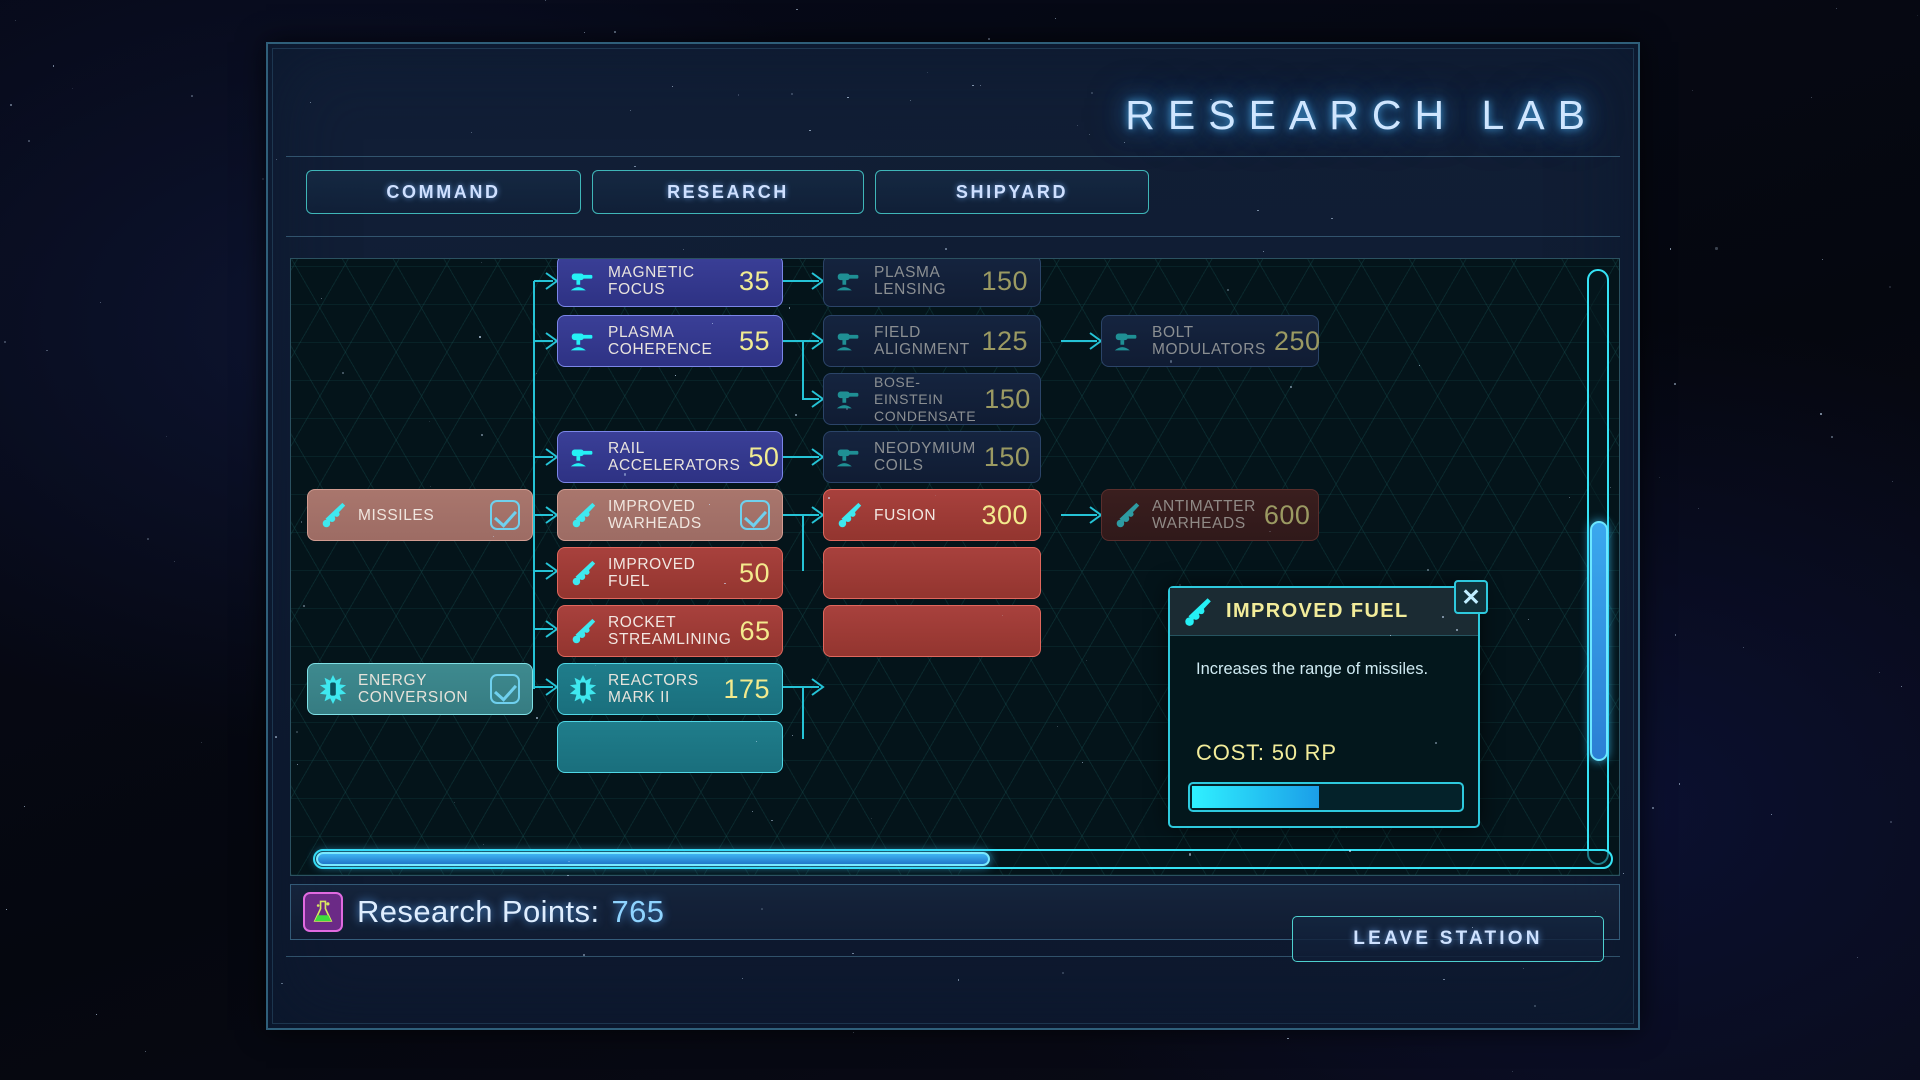 The image size is (1920, 1080). Describe the element at coordinates (910, 281) in the screenshot. I see `tech-node-label: PLASMA LENSING` at that location.